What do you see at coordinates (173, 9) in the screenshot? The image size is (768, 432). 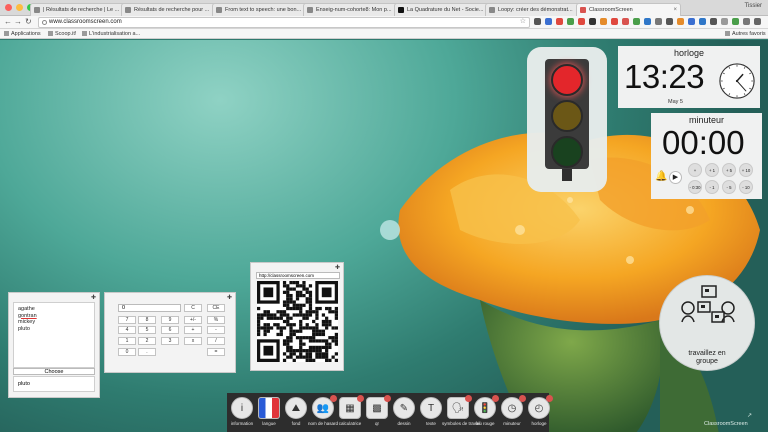 I see `browser-tab: Résultats de recherche pour ...×` at bounding box center [173, 9].